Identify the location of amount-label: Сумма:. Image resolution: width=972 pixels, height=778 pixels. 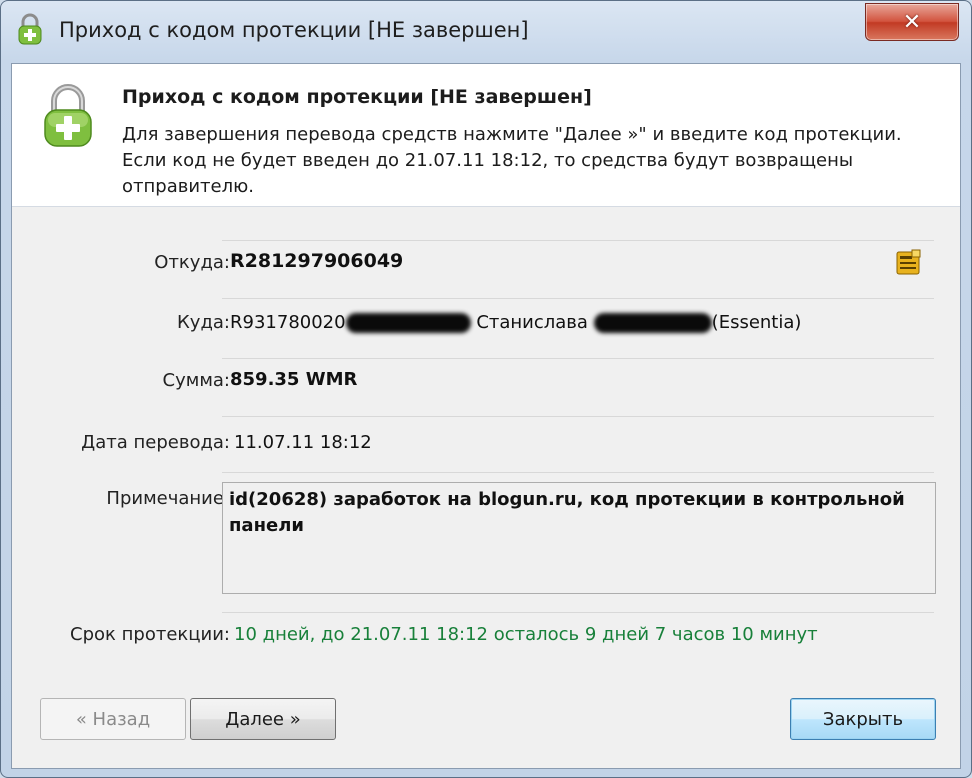
(196, 380).